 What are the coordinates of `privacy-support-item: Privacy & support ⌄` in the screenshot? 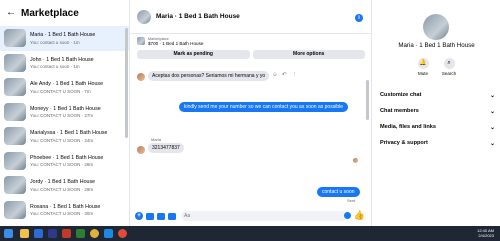 It's located at (437, 143).